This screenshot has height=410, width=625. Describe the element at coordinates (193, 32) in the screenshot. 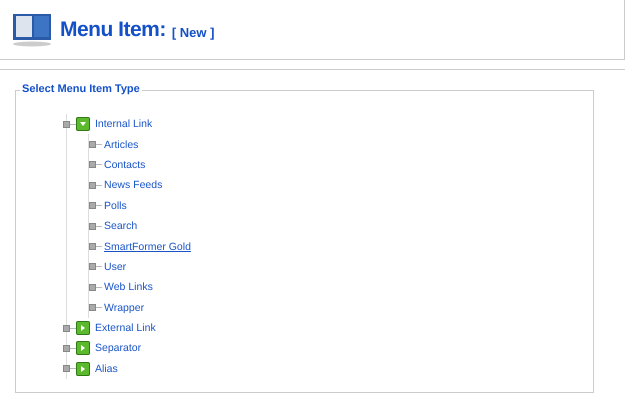

I see `page-subtitle: [ New ]` at that location.